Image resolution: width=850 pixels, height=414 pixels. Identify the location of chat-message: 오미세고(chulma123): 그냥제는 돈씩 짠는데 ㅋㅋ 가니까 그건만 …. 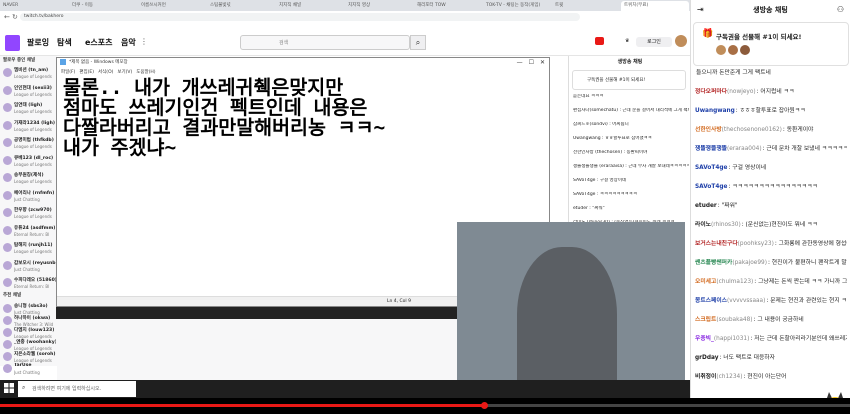
(771, 282).